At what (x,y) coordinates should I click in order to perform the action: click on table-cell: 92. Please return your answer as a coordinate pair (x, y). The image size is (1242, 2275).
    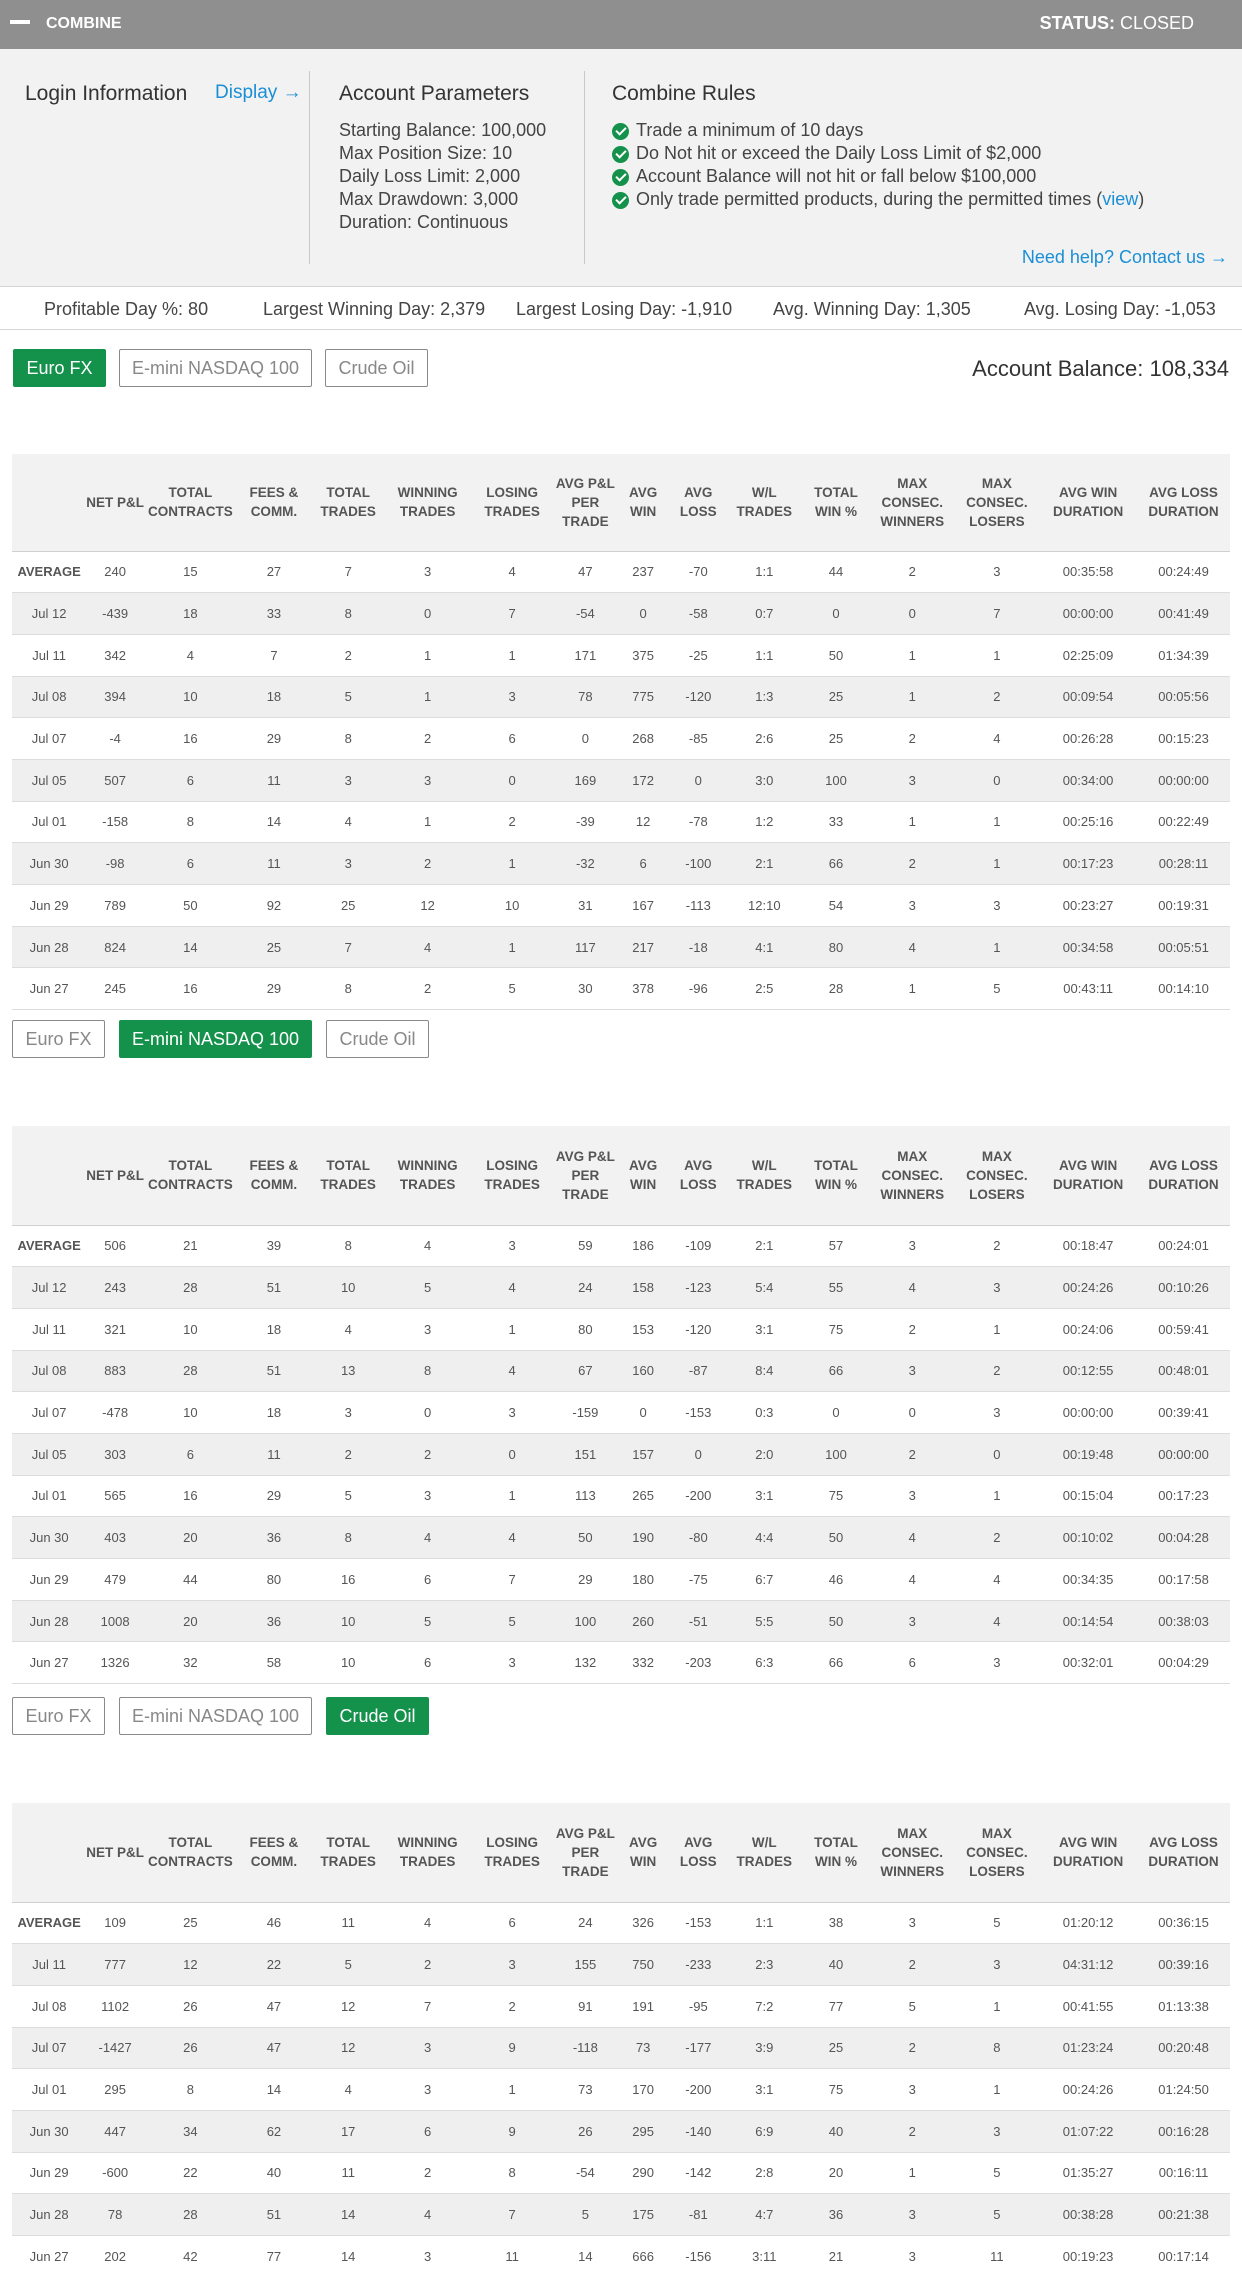
    Looking at the image, I should click on (274, 905).